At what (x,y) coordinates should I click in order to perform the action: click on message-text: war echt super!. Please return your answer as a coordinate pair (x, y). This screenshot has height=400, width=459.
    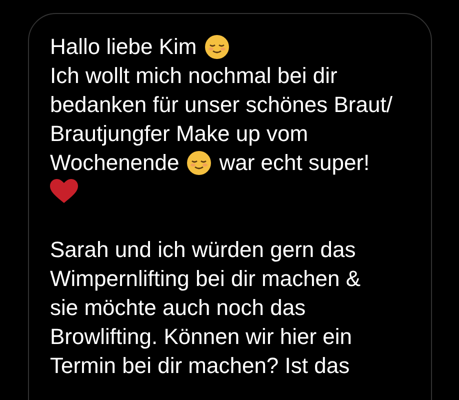
    Looking at the image, I should click on (294, 163).